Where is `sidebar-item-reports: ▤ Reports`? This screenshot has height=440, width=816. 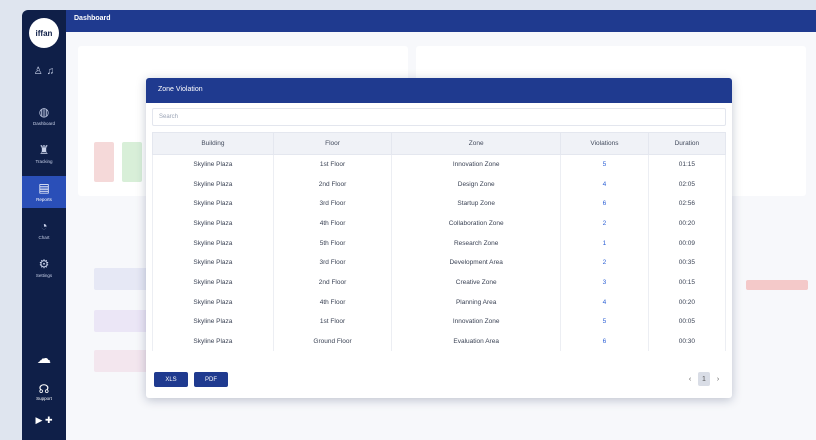
sidebar-item-reports: ▤ Reports is located at coordinates (44, 192).